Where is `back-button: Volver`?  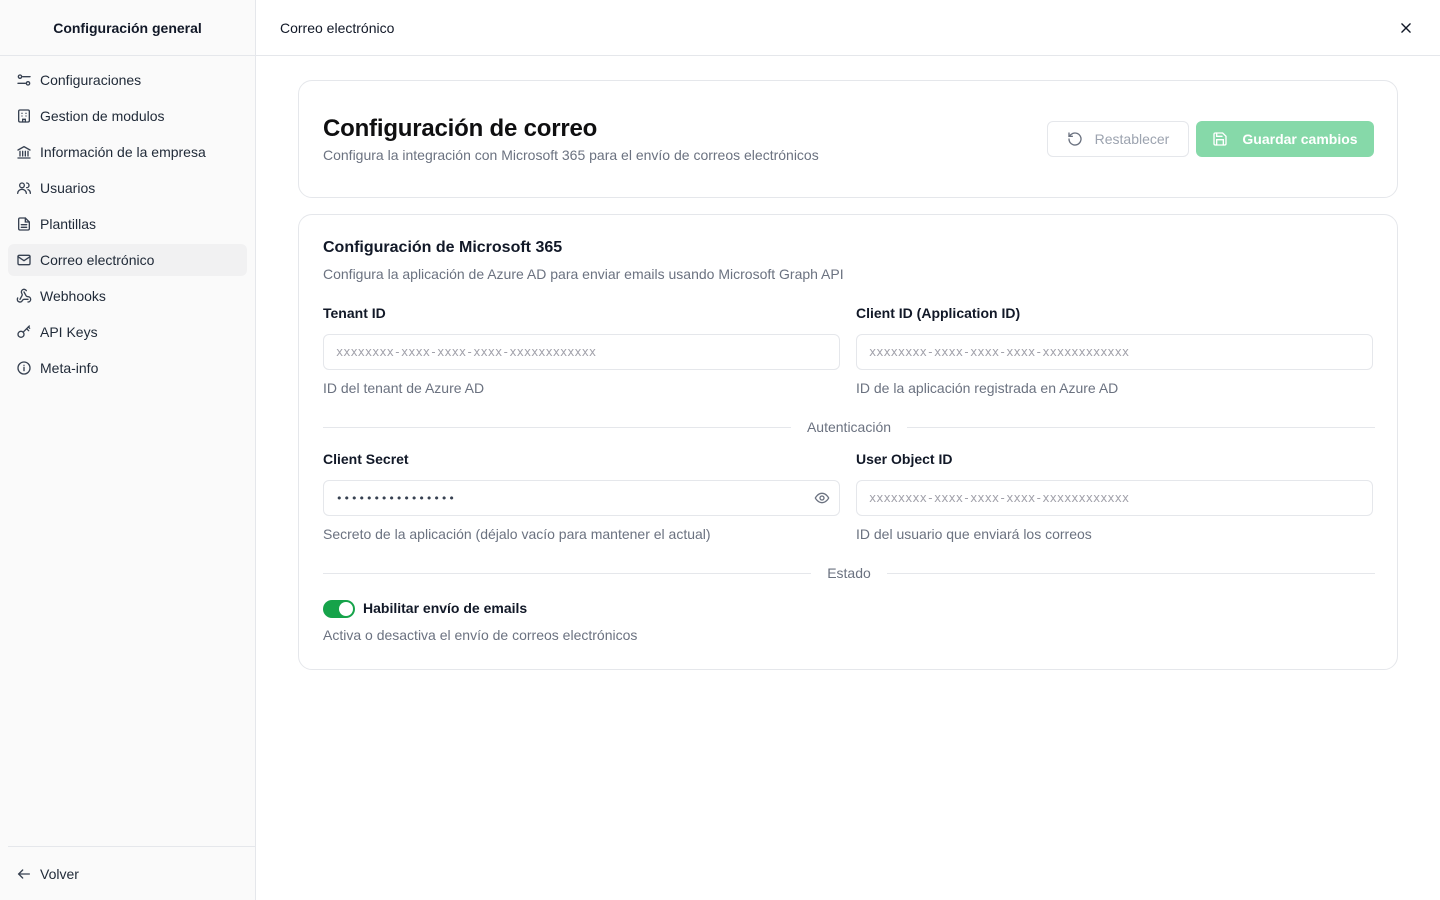
back-button: Volver is located at coordinates (131, 874).